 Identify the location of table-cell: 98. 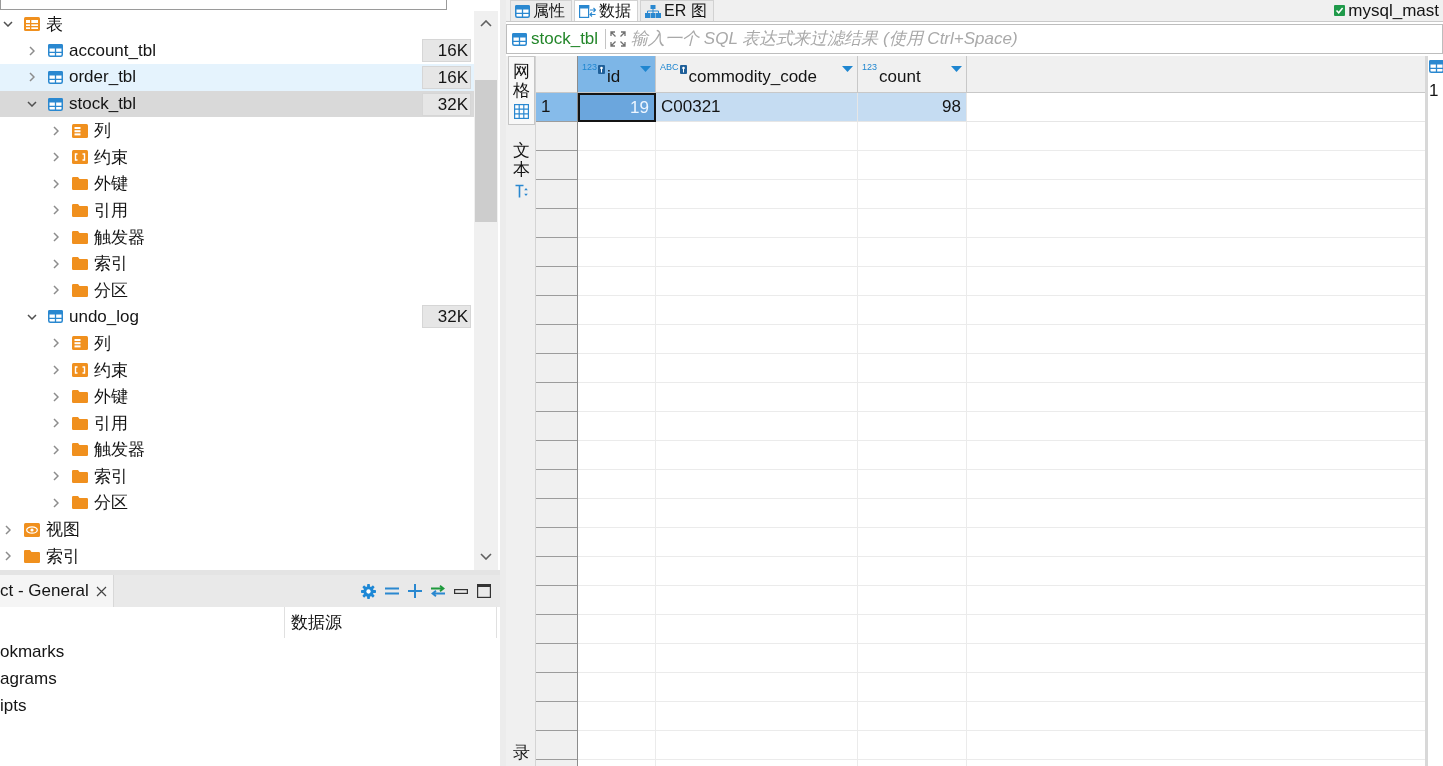
(912, 107).